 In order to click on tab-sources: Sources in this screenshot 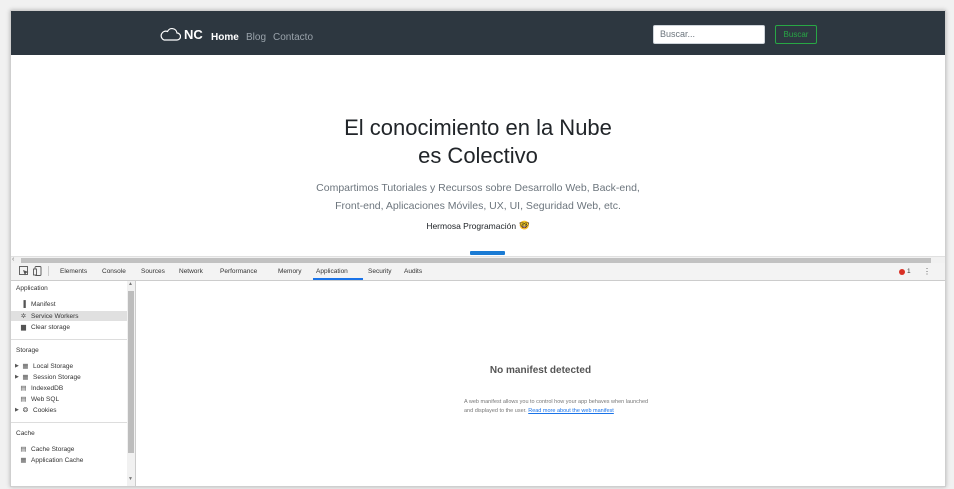, I will do `click(153, 271)`.